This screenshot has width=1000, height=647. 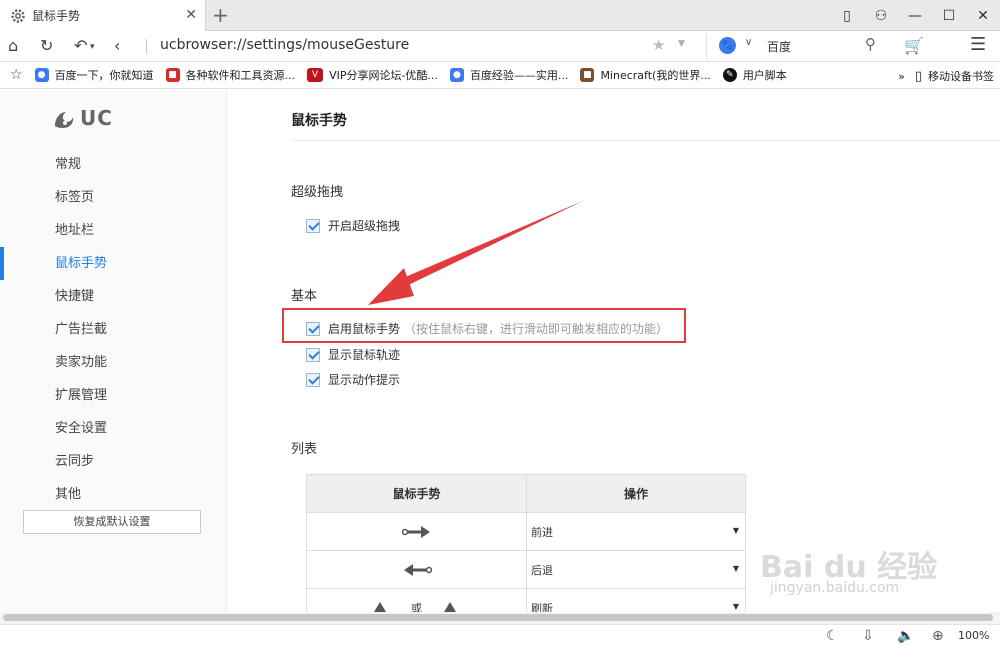 I want to click on horizontal-scrollbar, so click(x=500, y=618).